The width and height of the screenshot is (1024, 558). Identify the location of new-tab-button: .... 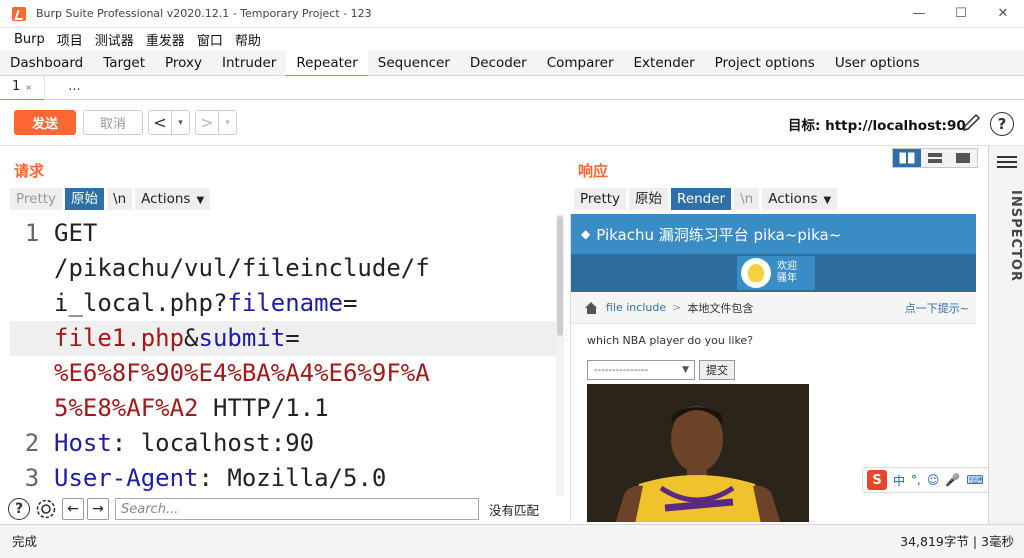
(74, 88).